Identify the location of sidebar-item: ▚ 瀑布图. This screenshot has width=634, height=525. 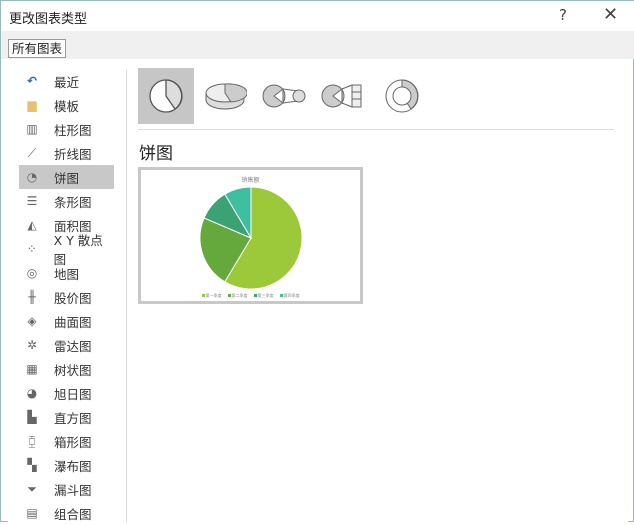
(66, 465).